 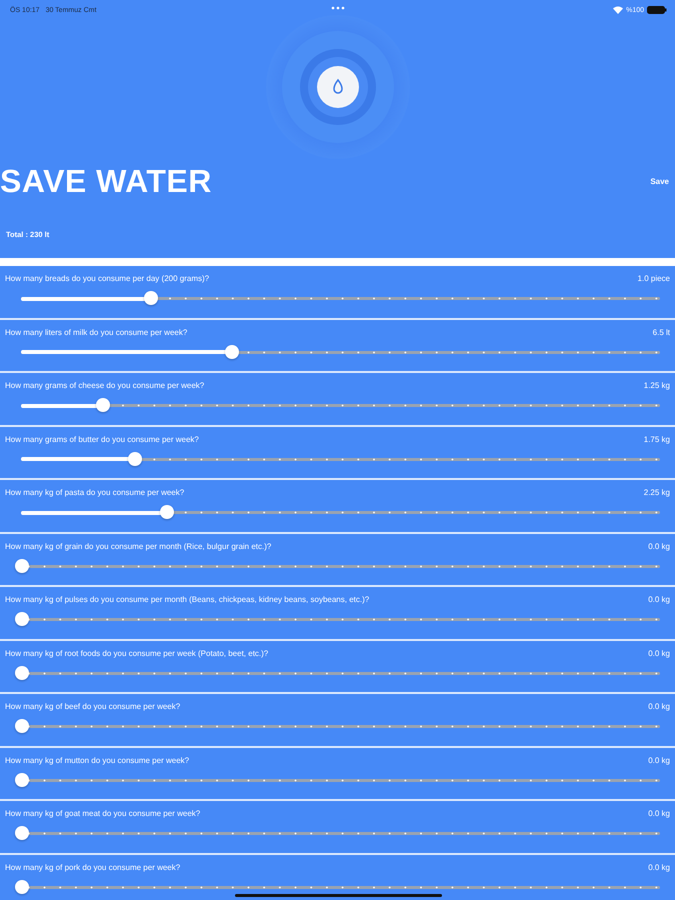 I want to click on question-label: How many grams of butter do you consume per week?, so click(x=102, y=439).